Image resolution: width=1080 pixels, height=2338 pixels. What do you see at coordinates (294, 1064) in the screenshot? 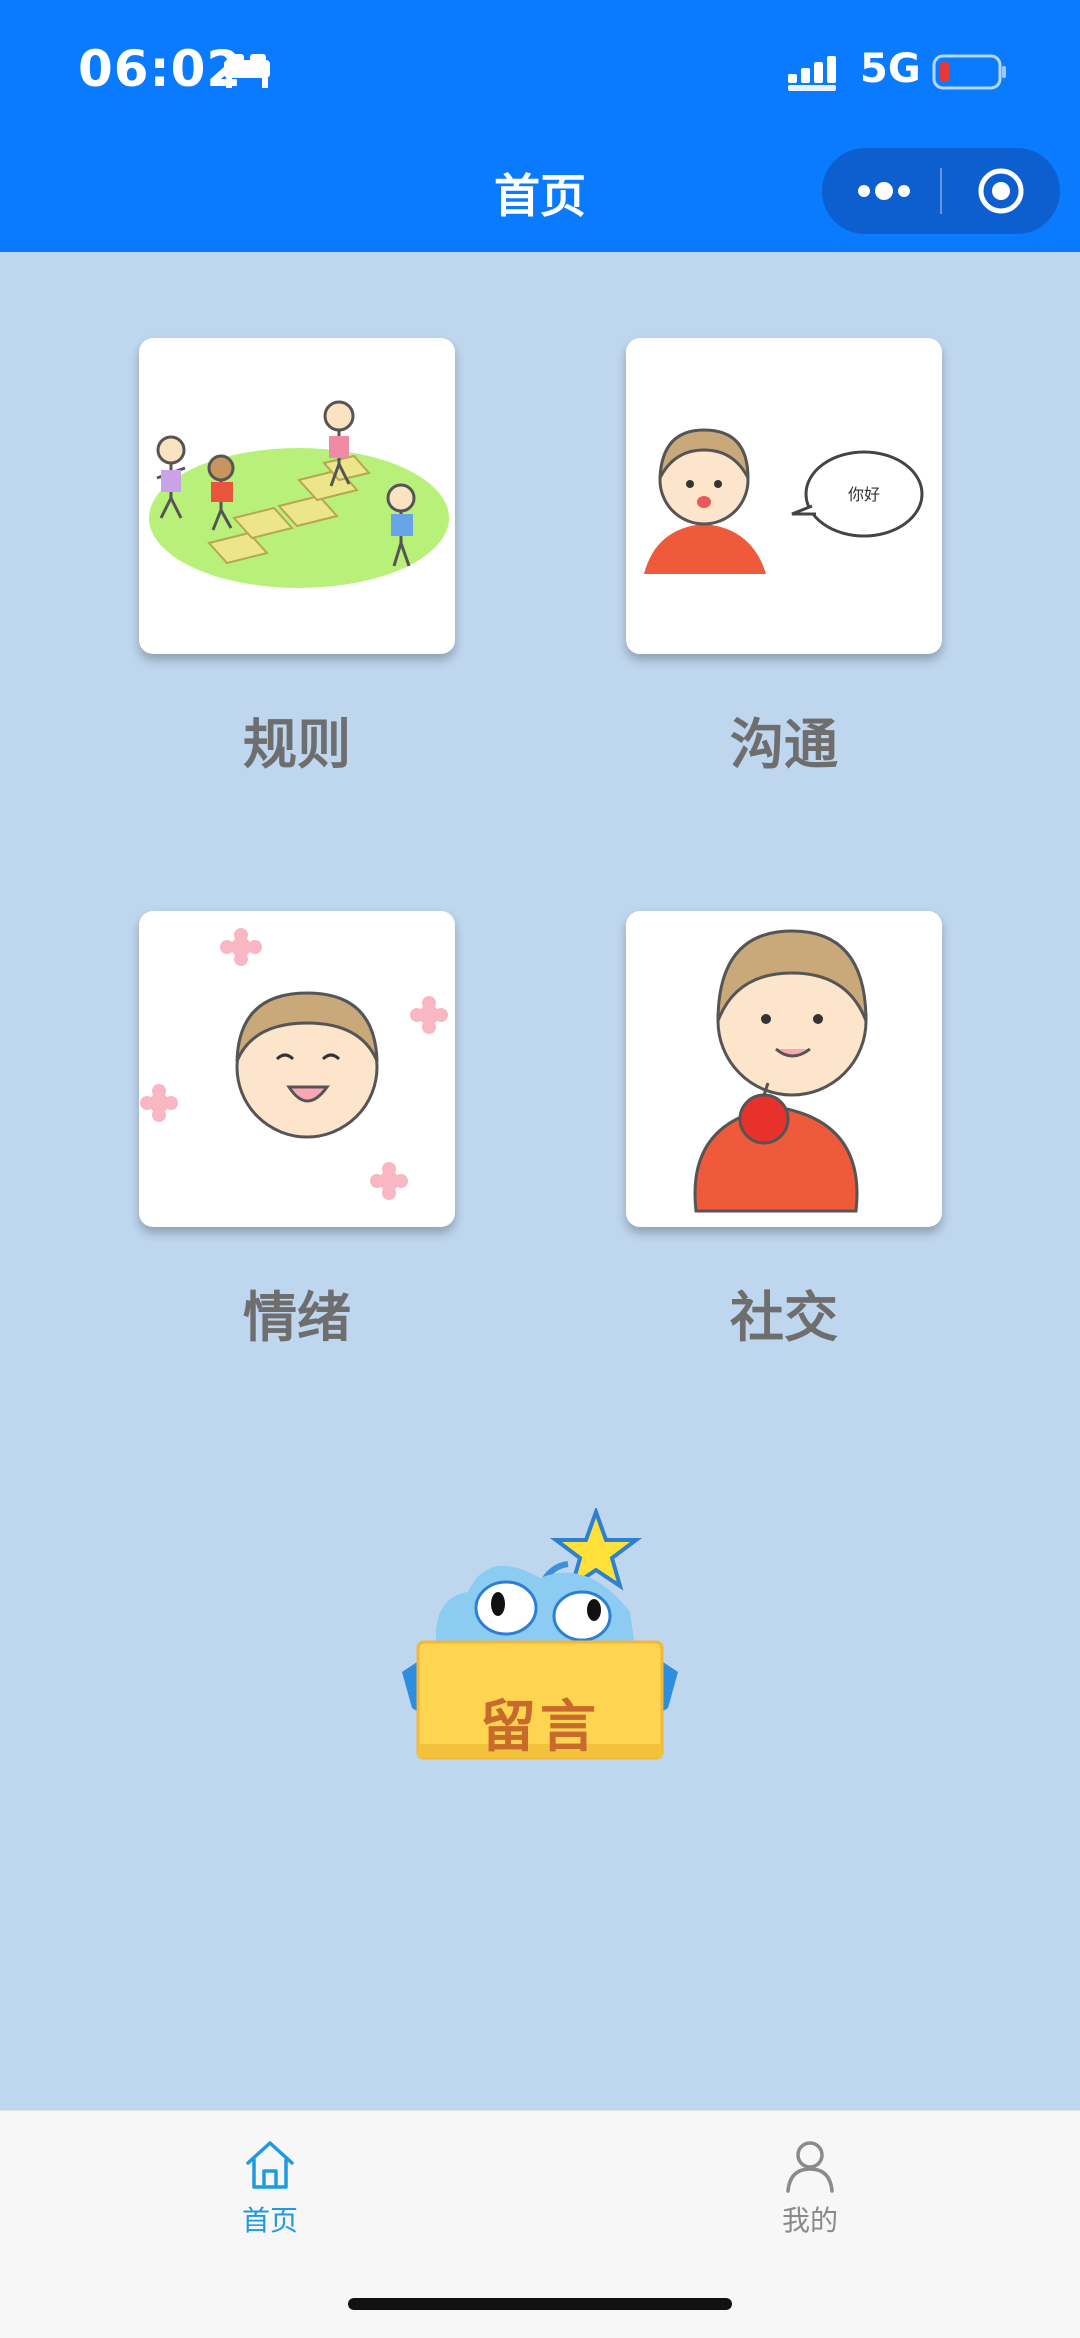
I see `happy-face-illustration` at bounding box center [294, 1064].